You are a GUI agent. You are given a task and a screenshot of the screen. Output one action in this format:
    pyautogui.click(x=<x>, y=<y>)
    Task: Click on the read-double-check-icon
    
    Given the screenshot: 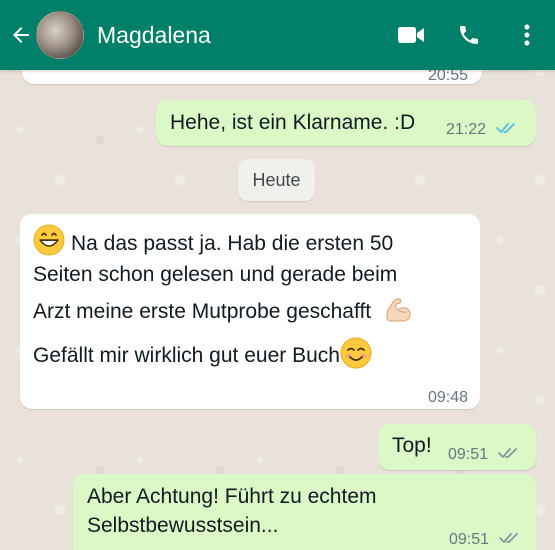 What is the action you would take?
    pyautogui.click(x=505, y=128)
    